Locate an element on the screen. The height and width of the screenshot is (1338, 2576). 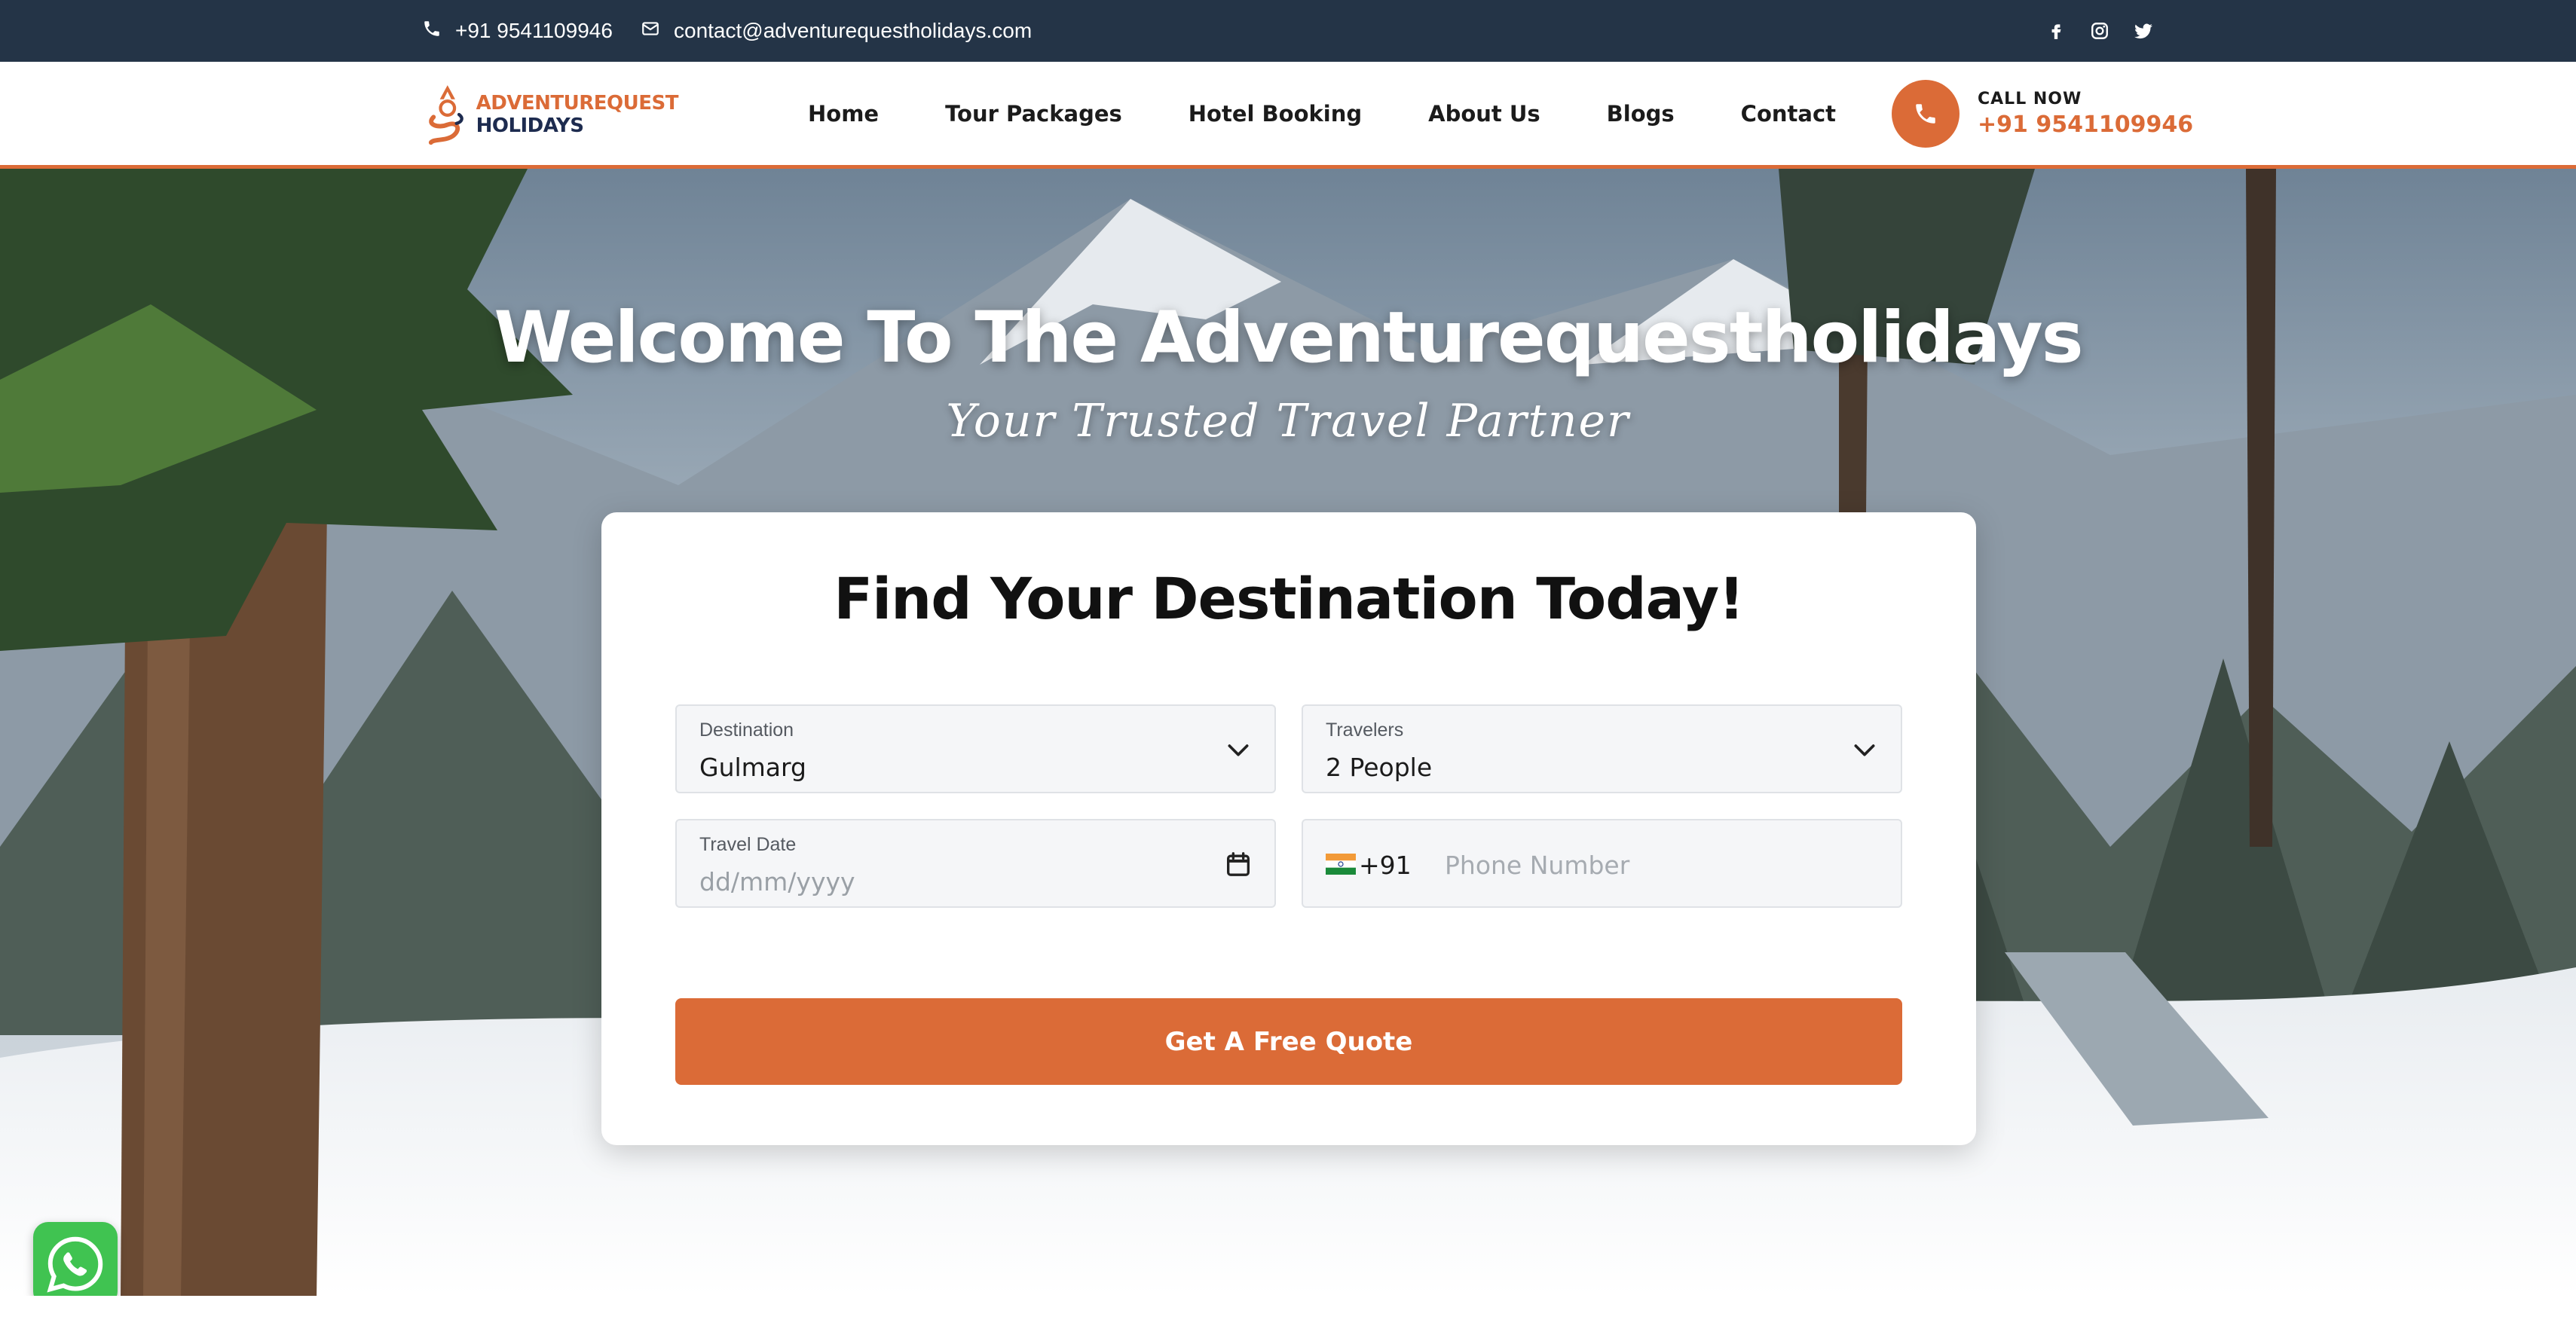
travelers-value: 2 People is located at coordinates (1380, 767).